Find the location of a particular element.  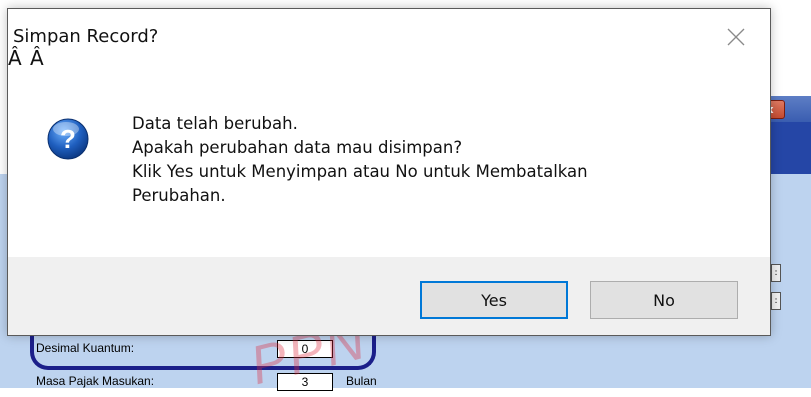

field-label-masa-pajak: Masa Pajak Masukan: is located at coordinates (95, 381).